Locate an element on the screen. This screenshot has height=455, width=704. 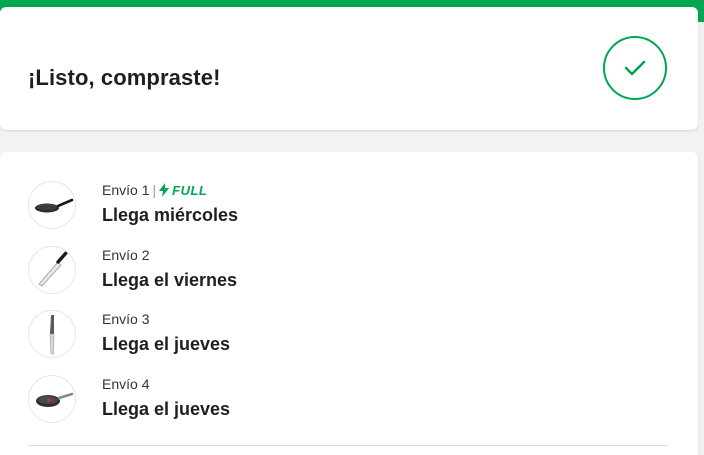
check-icon is located at coordinates (635, 68).